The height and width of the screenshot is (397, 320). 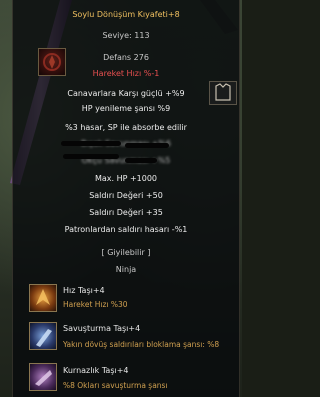 What do you see at coordinates (102, 328) in the screenshot?
I see `socket-2-name: Savuşturma Taşı+4` at bounding box center [102, 328].